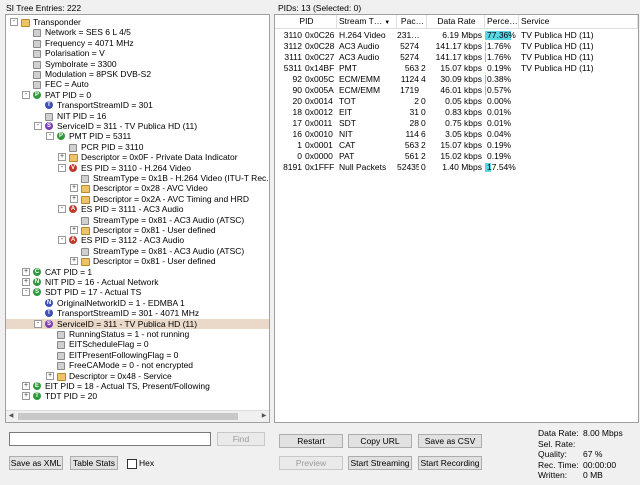 This screenshot has width=640, height=485. Describe the element at coordinates (137, 396) in the screenshot. I see `tree-node: + T TDT PID = 20` at that location.